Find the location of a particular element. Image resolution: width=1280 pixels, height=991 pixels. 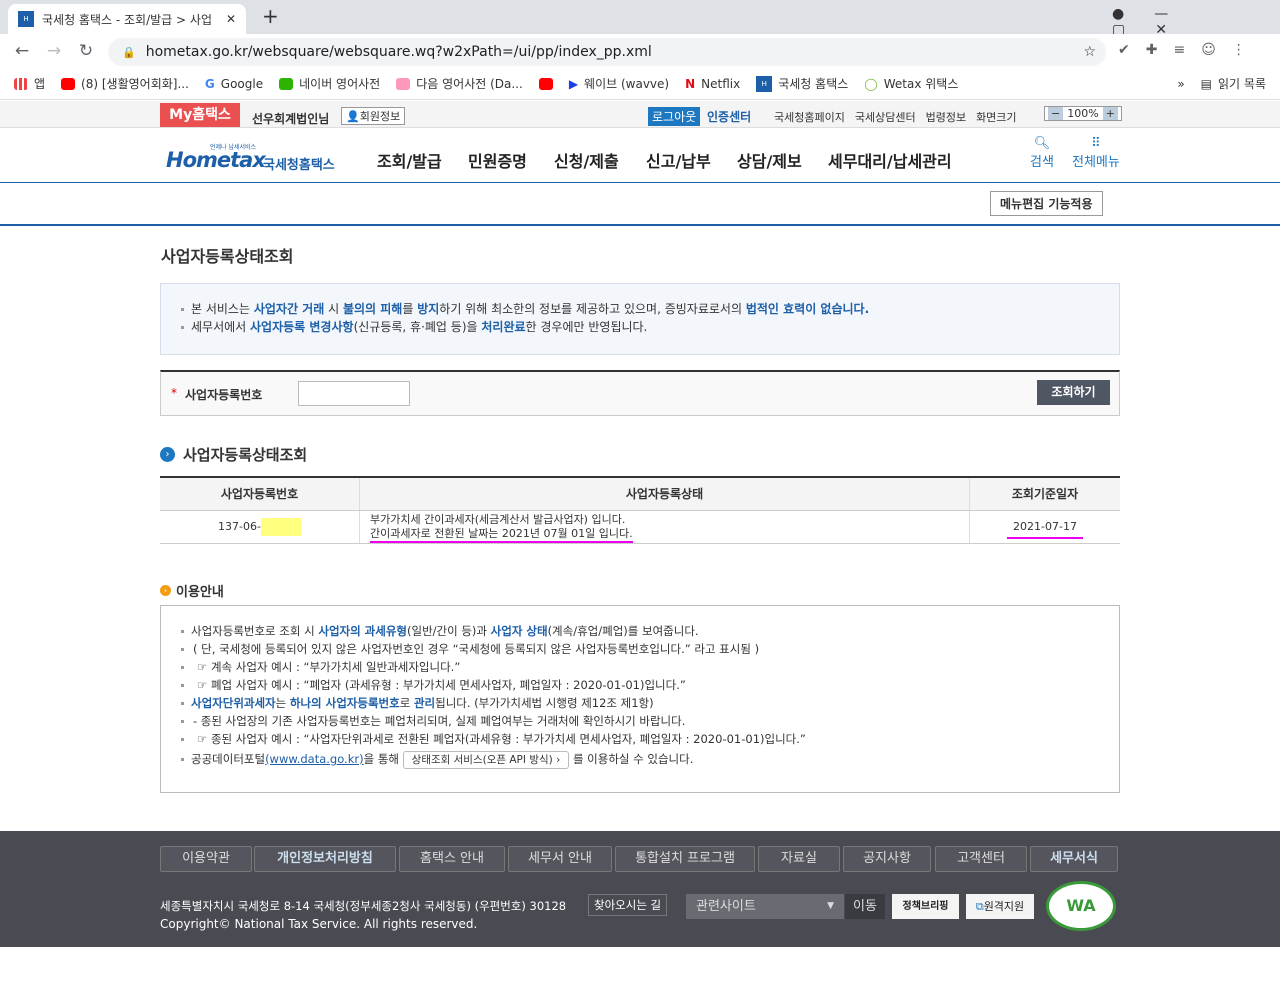

footer-link-office-guide: 세무서 안내 is located at coordinates (560, 859).